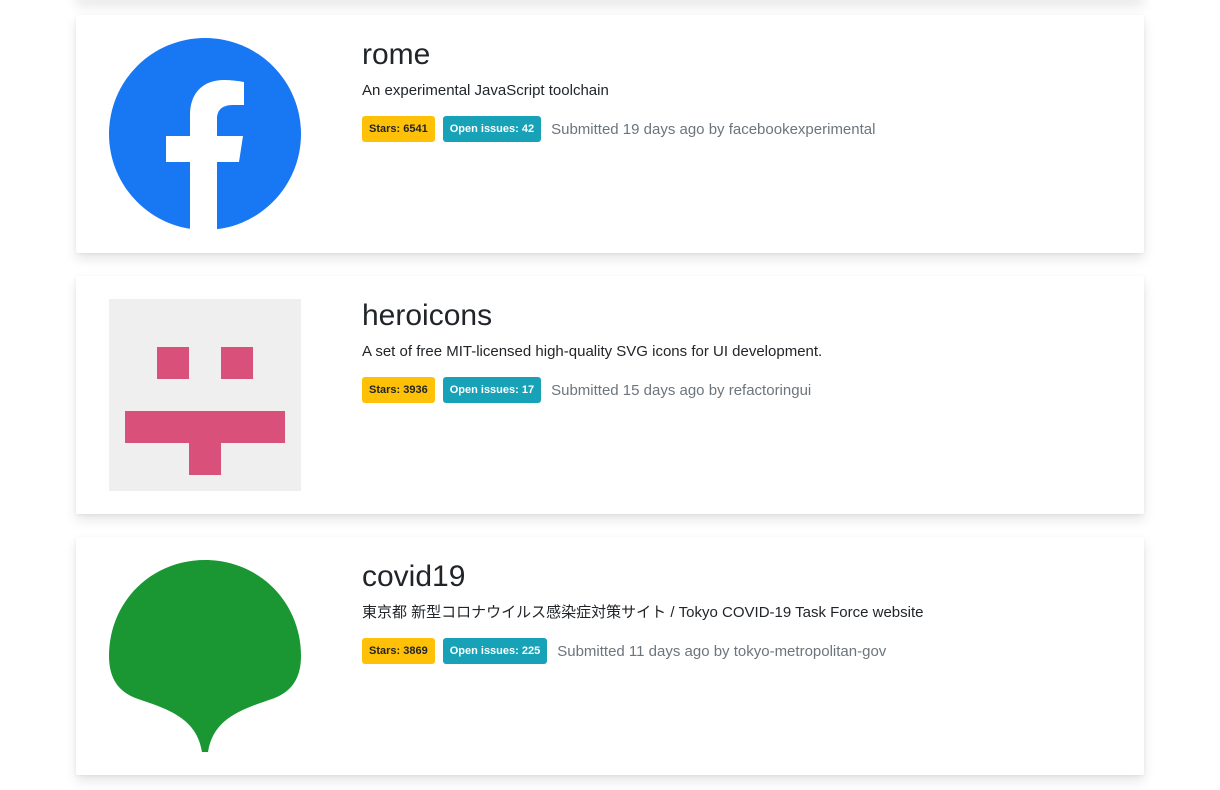 The image size is (1220, 790). What do you see at coordinates (205, 395) in the screenshot?
I see `identicon-icon` at bounding box center [205, 395].